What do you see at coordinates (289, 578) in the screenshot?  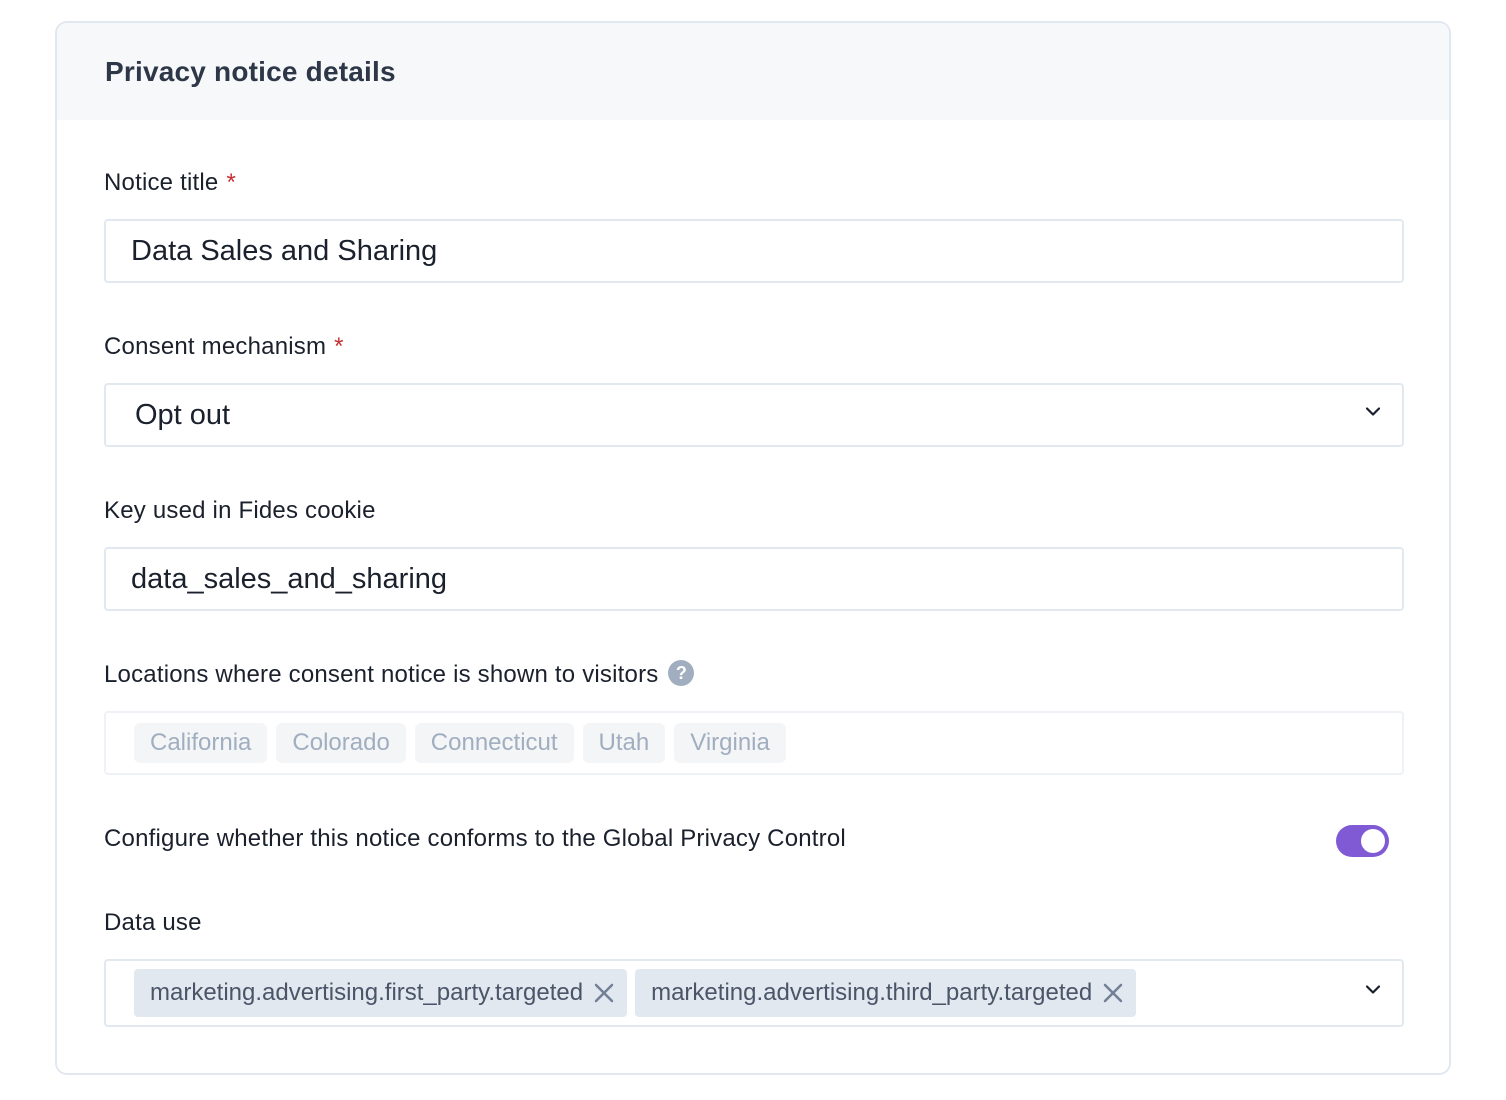 I see `cookie-key-value: data_sales_and_sharing` at bounding box center [289, 578].